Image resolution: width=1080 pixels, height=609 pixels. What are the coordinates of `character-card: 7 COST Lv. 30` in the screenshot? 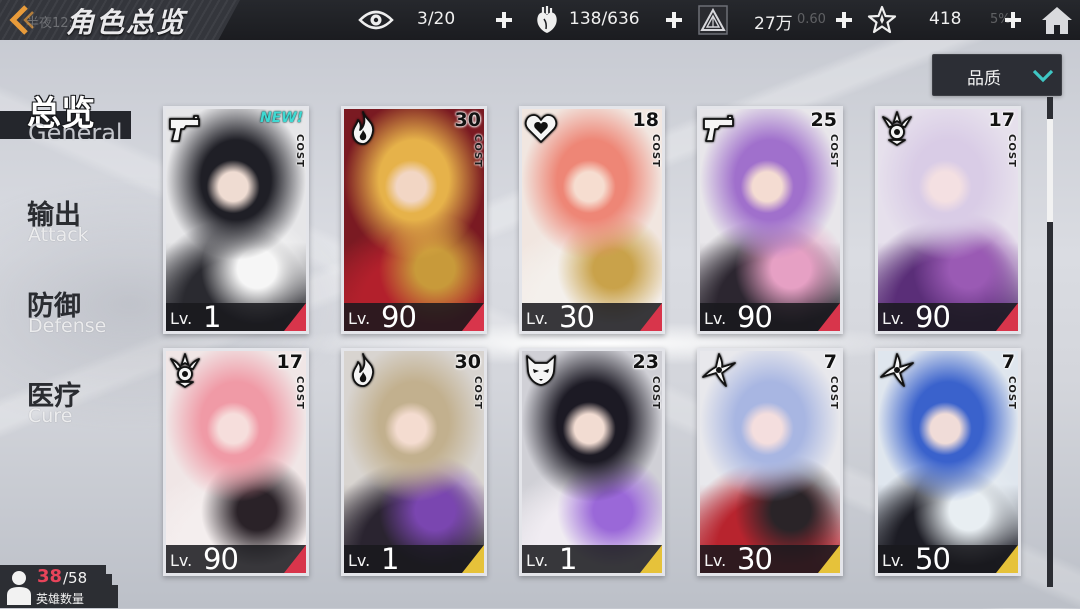 It's located at (770, 462).